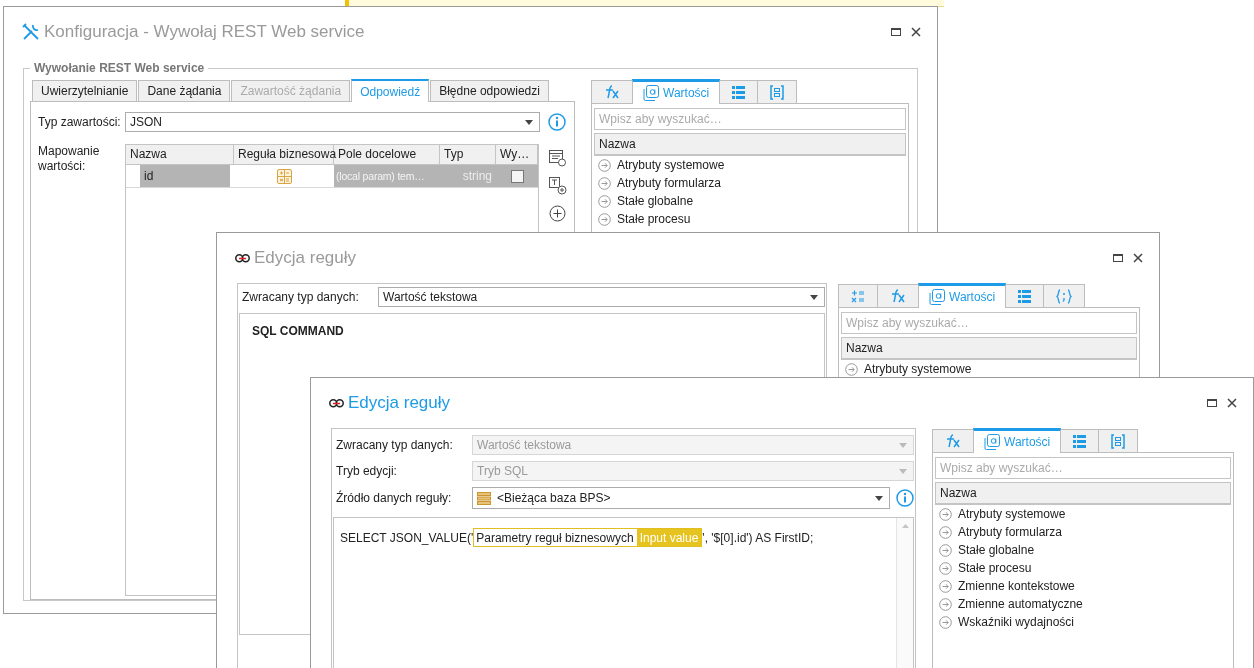 The width and height of the screenshot is (1254, 668). Describe the element at coordinates (407, 537) in the screenshot. I see `code-text: SELECT JSON_VALUE('` at that location.